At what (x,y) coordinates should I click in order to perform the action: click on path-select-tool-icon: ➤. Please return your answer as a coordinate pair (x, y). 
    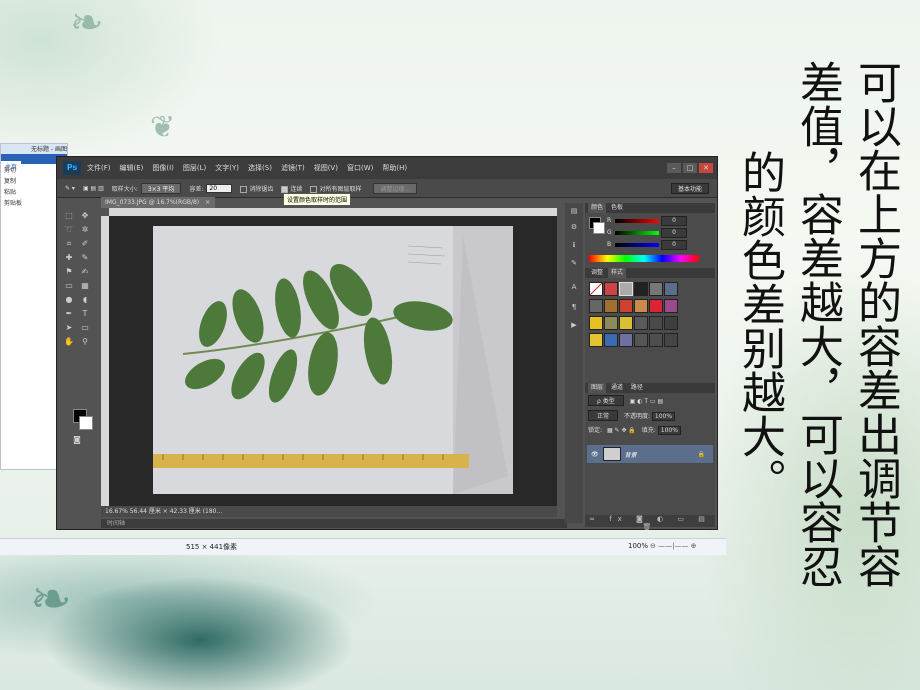
    Looking at the image, I should click on (69, 328).